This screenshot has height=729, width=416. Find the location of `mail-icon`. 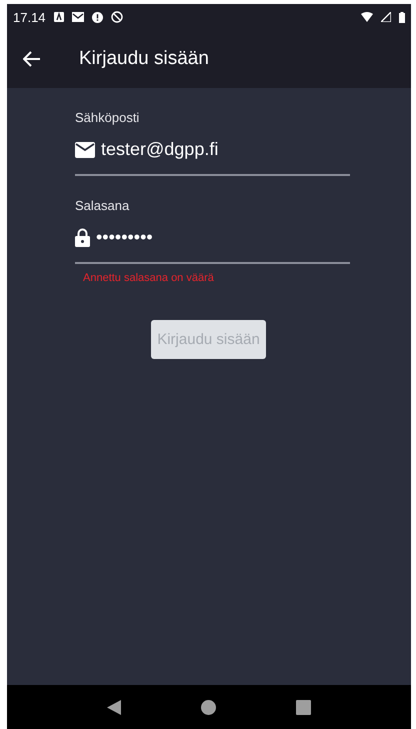

mail-icon is located at coordinates (78, 17).